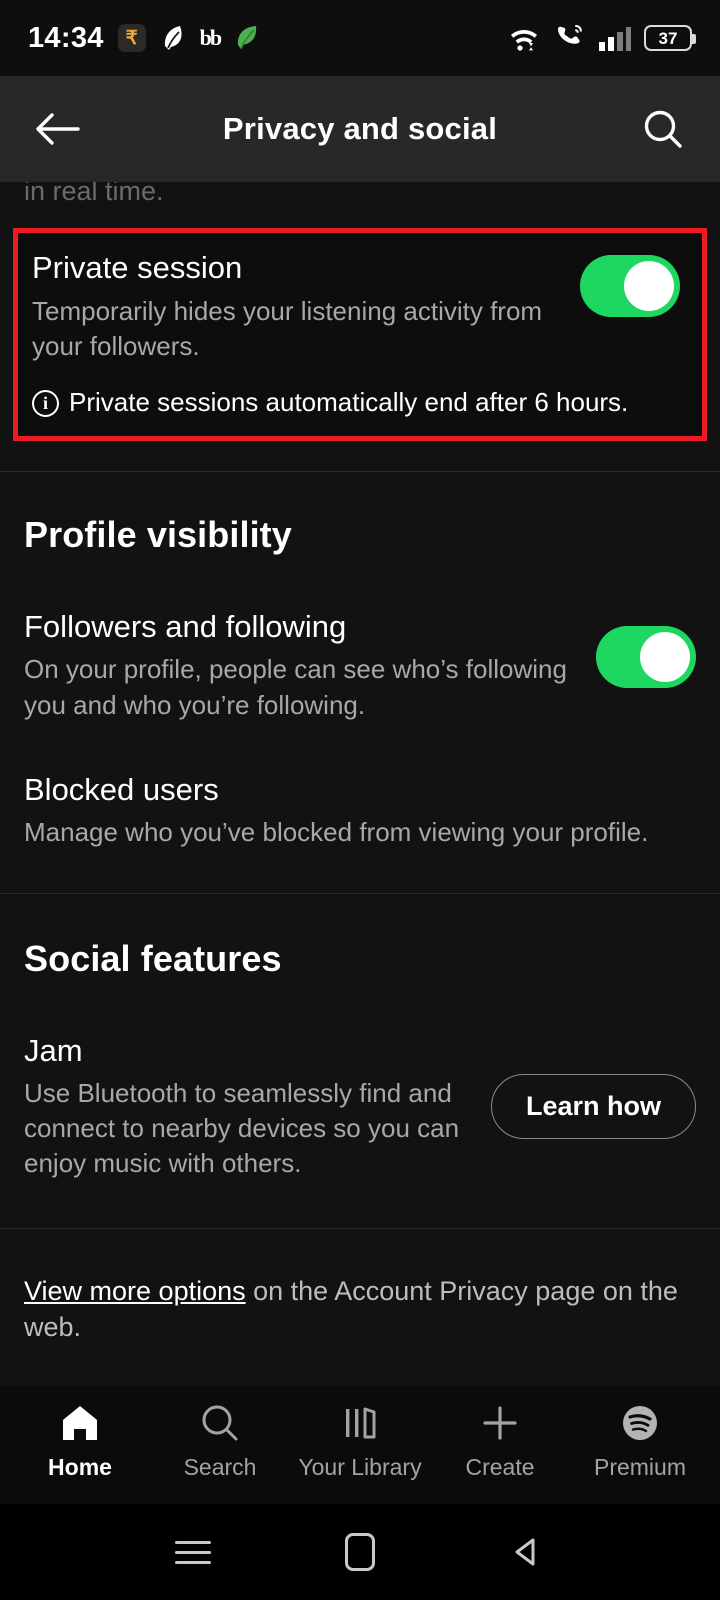 The height and width of the screenshot is (1600, 720). I want to click on leaf-app-icon, so click(247, 38).